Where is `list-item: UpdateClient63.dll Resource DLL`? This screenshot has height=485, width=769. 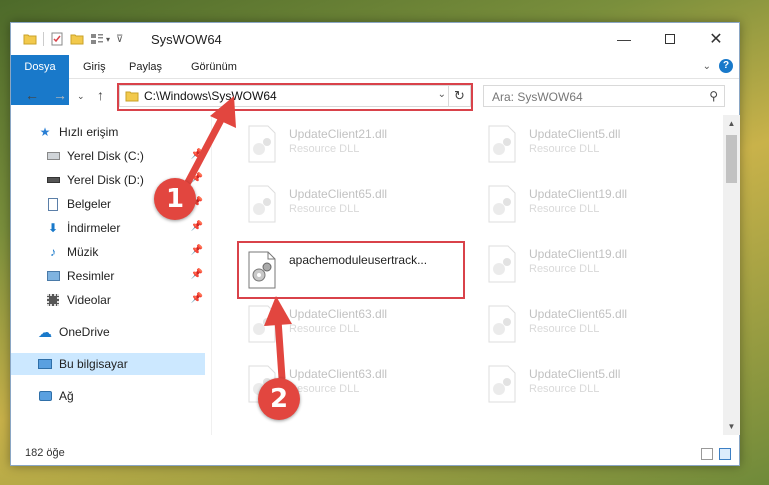
list-item: UpdateClient63.dll Resource DLL is located at coordinates (351, 324).